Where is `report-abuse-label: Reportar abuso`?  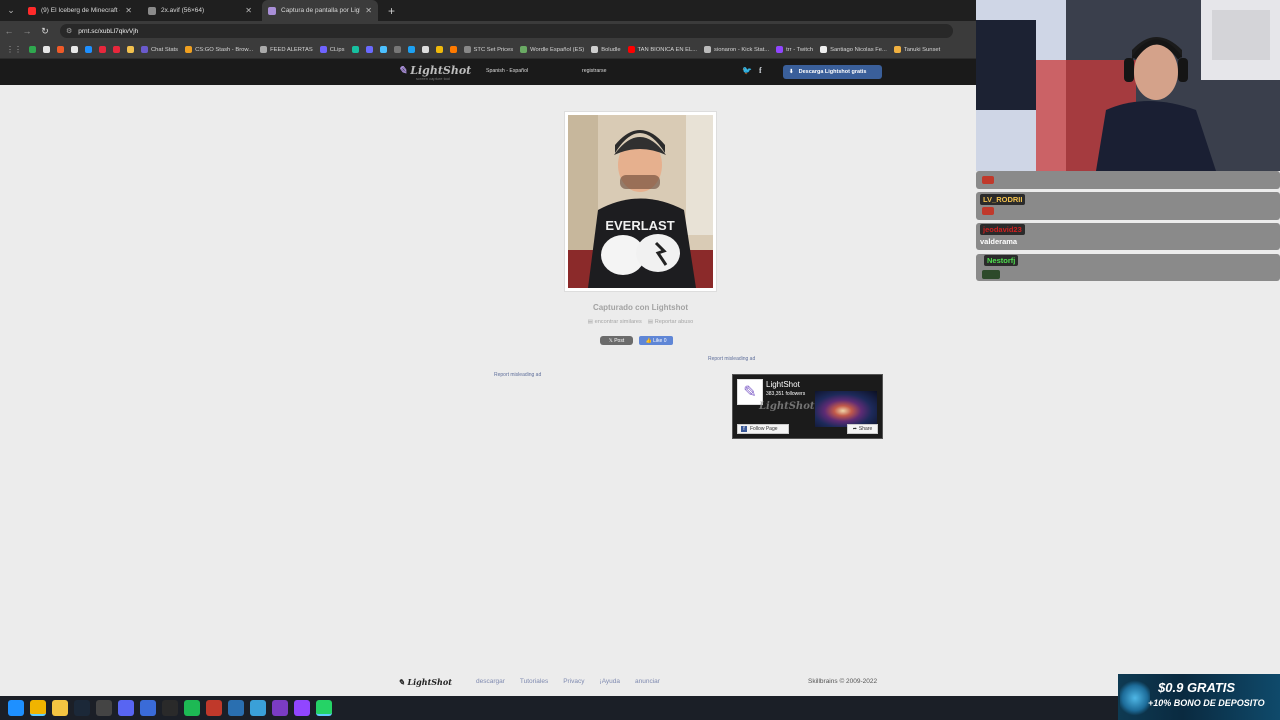 report-abuse-label: Reportar abuso is located at coordinates (674, 322).